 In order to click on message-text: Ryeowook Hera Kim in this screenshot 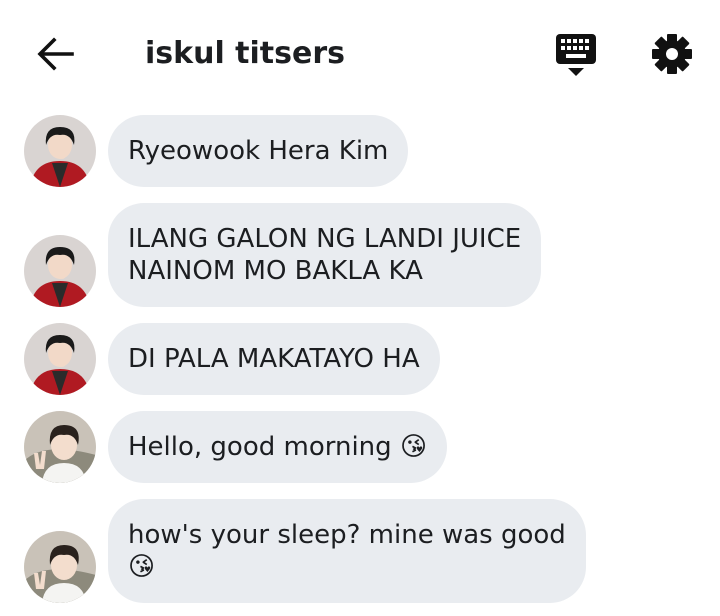, I will do `click(258, 151)`.